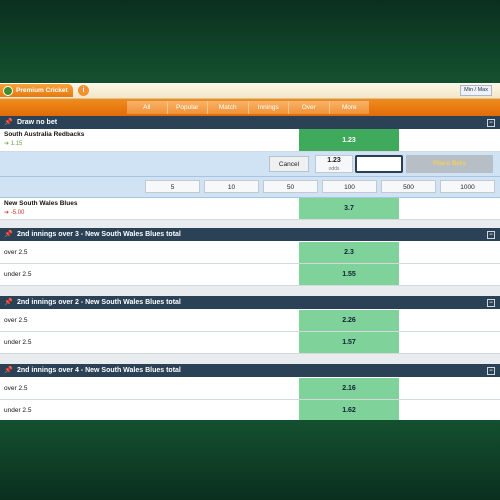 The height and width of the screenshot is (500, 500). I want to click on filter-match: Match, so click(228, 107).